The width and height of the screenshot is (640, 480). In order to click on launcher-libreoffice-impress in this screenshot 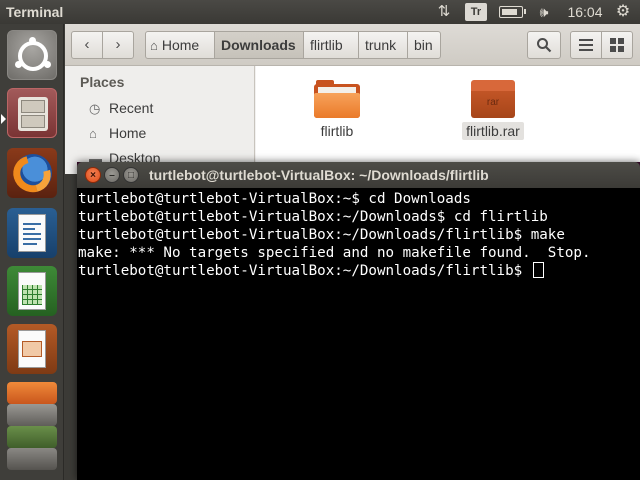, I will do `click(32, 349)`.